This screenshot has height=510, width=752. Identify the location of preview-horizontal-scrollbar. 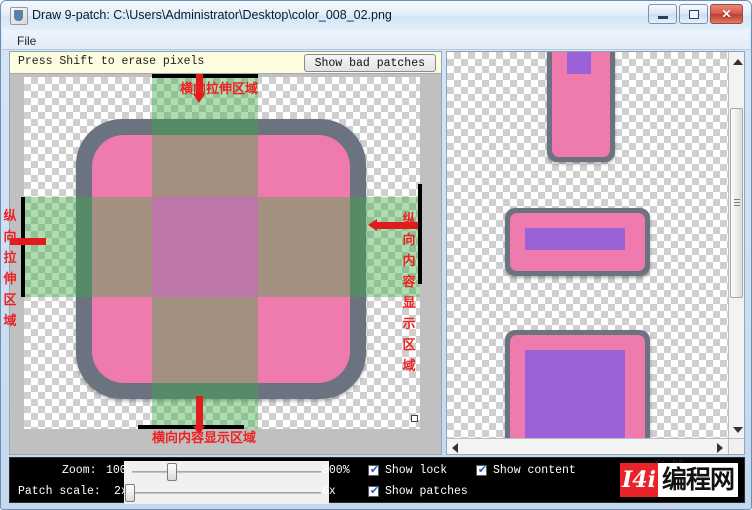
(587, 446).